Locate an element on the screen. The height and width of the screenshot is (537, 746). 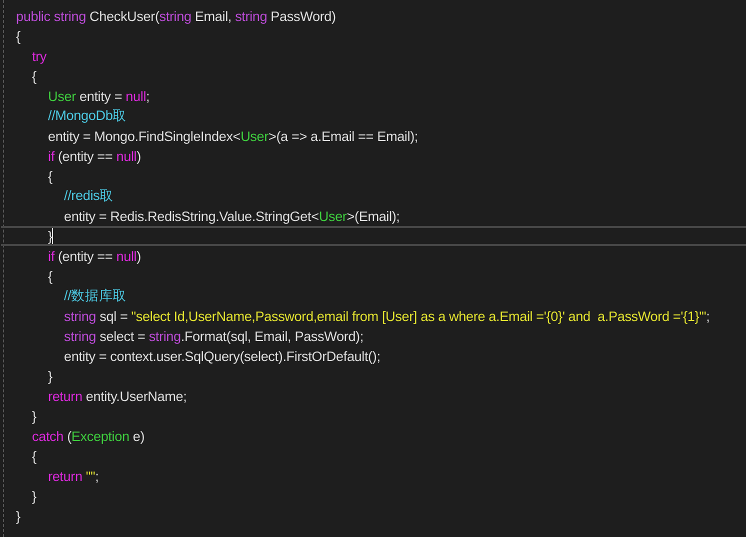
code-line: //数据库取 is located at coordinates (95, 296).